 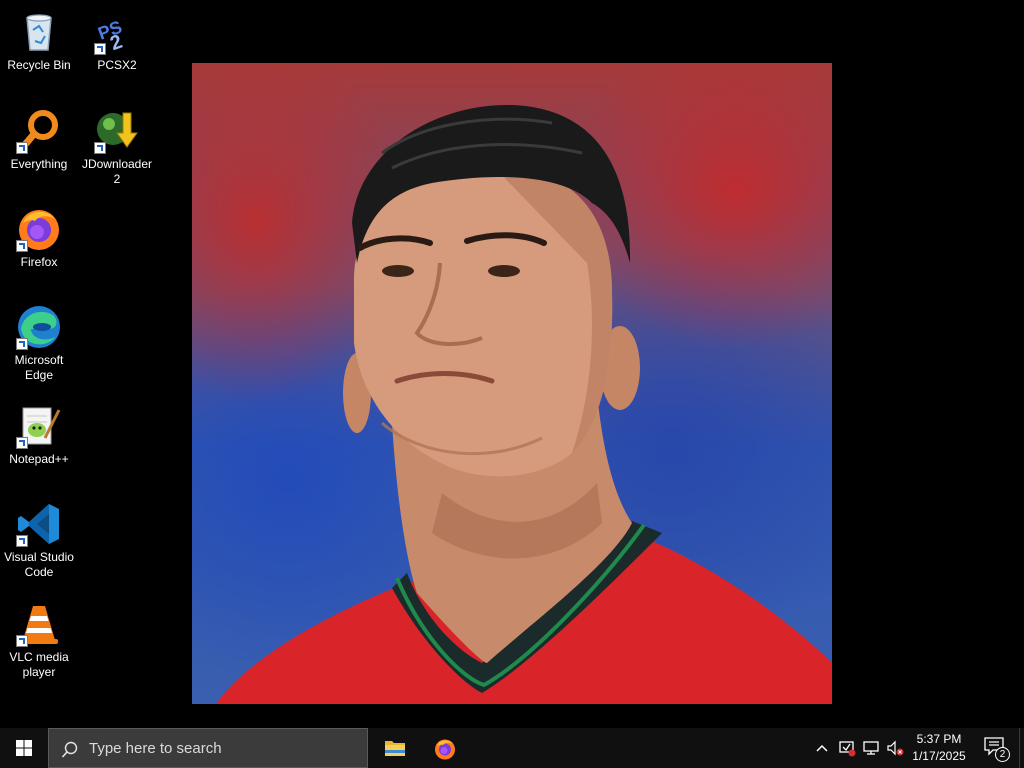 I want to click on desktop-icon-label: VLC media player, so click(x=39, y=664).